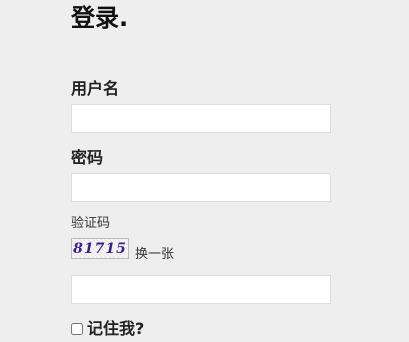 Image resolution: width=409 pixels, height=342 pixels. I want to click on captcha-field, so click(201, 289).